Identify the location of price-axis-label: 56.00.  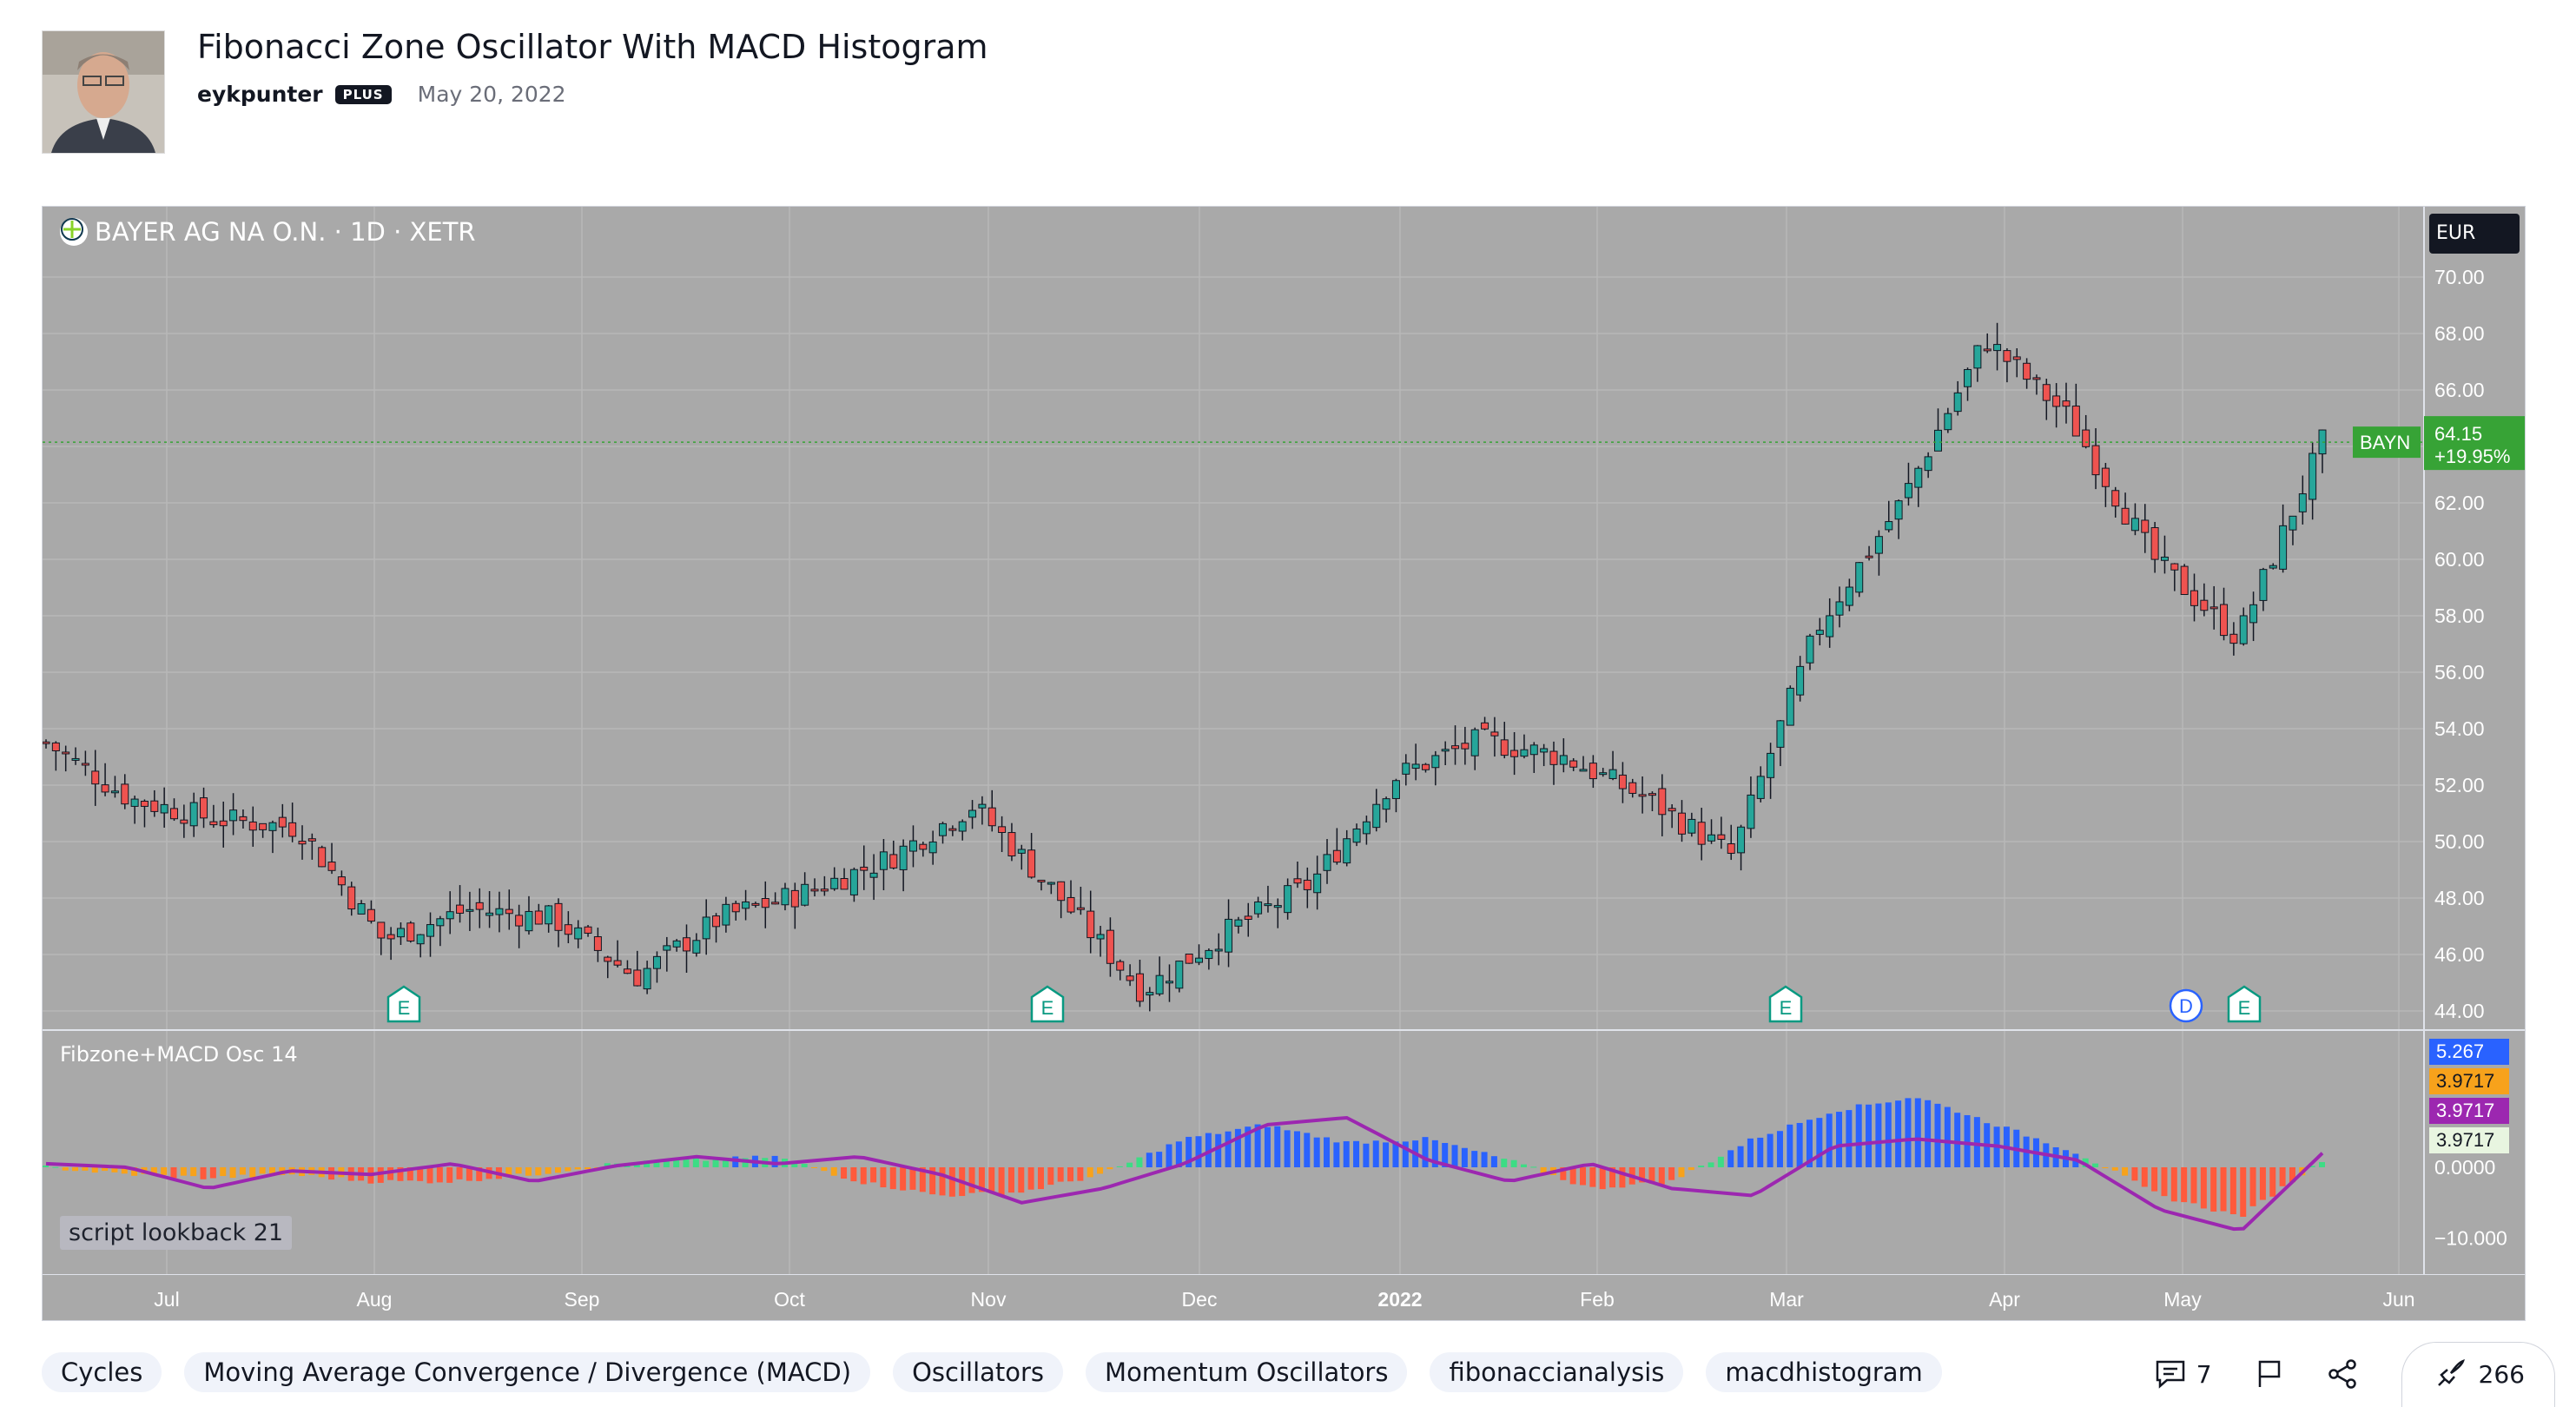
(2459, 672).